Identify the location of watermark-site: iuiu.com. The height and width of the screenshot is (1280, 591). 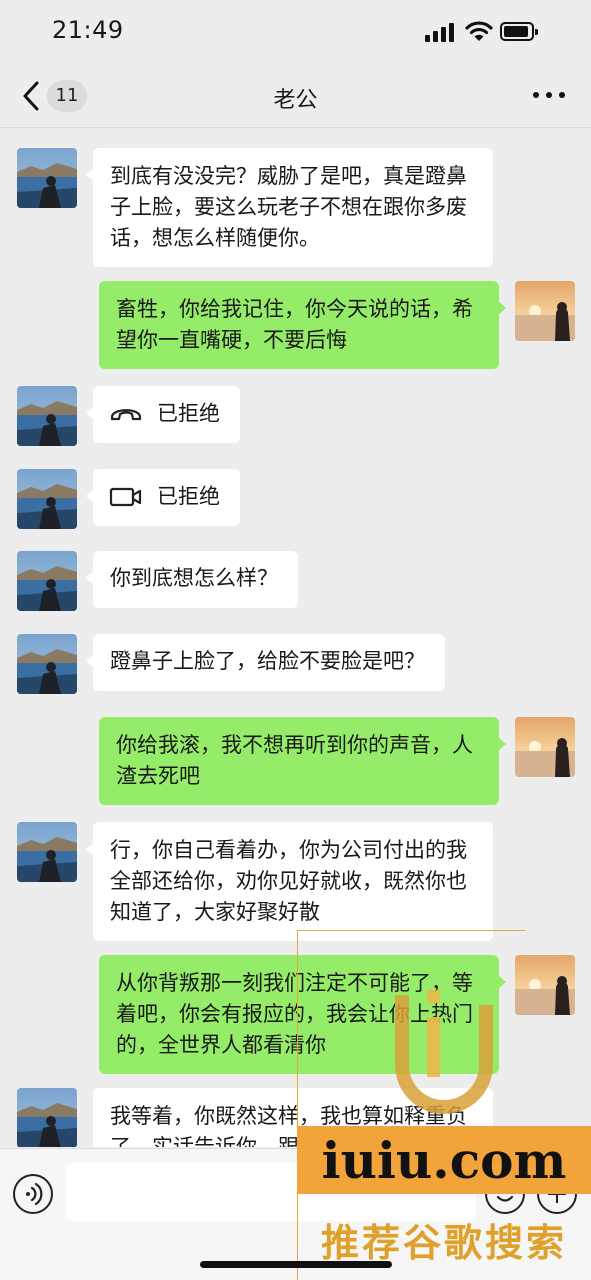
(444, 1160).